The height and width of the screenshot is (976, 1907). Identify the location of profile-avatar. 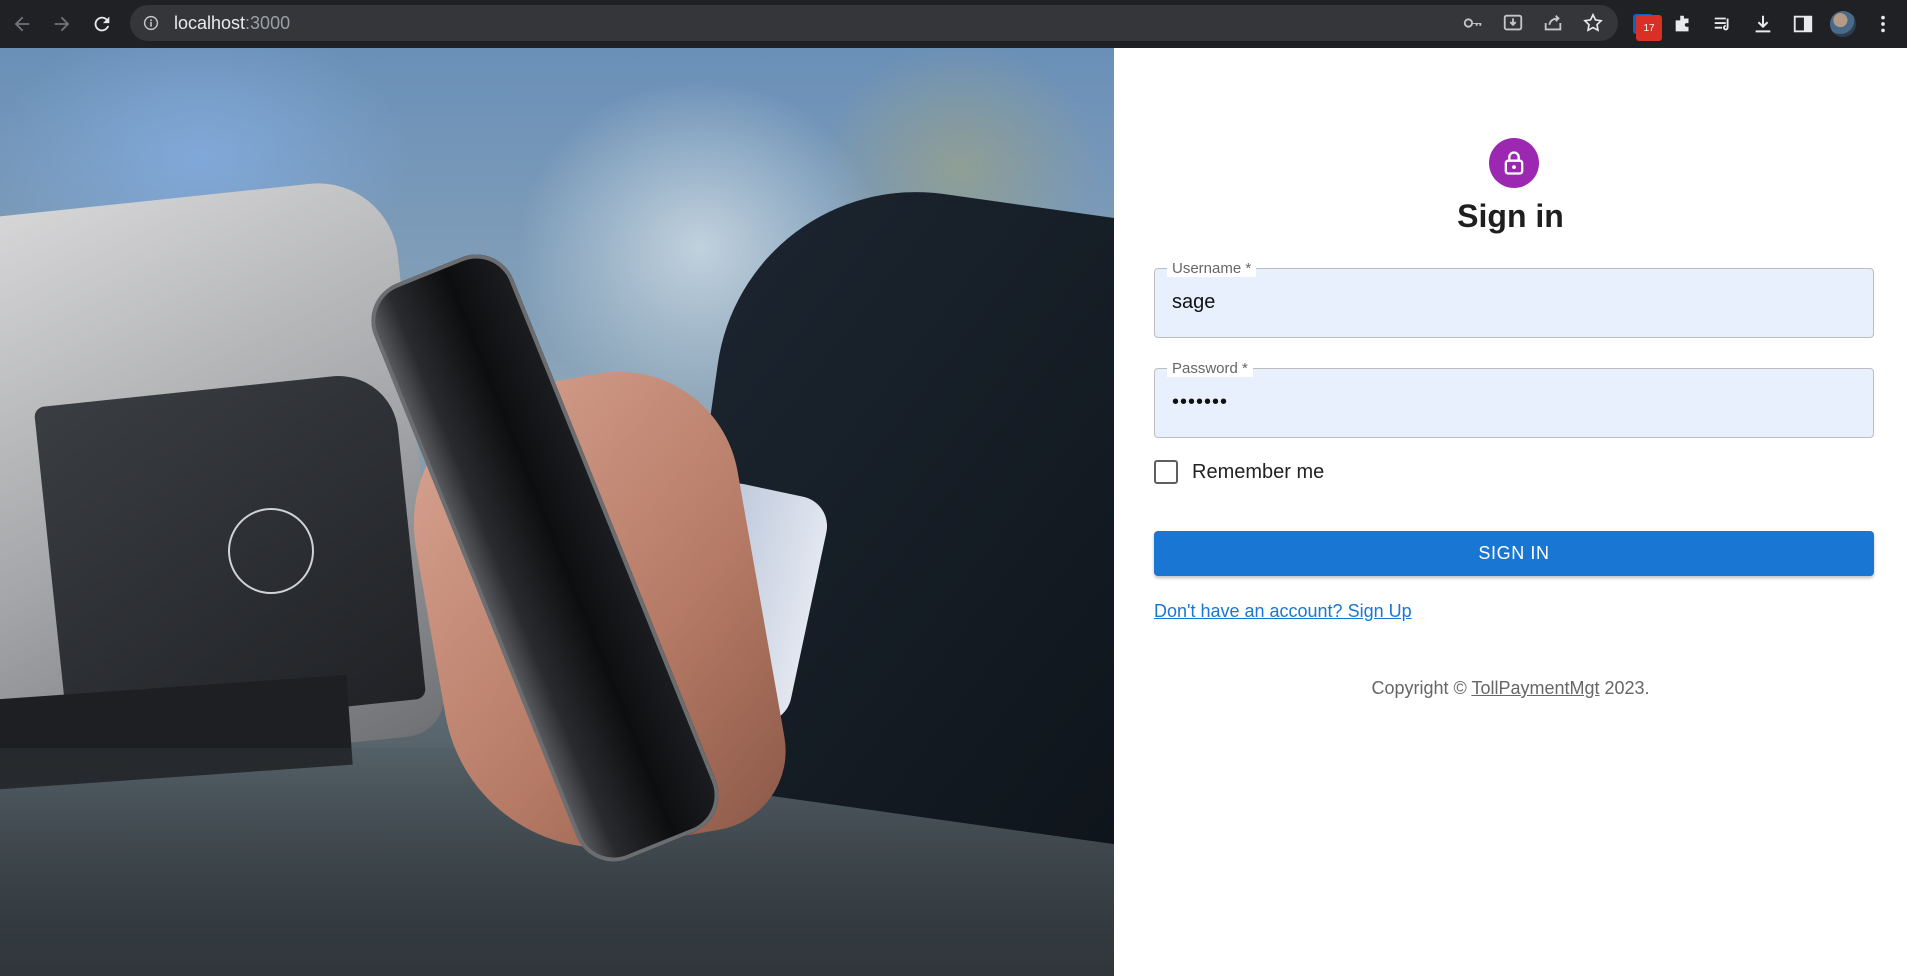
(1843, 24).